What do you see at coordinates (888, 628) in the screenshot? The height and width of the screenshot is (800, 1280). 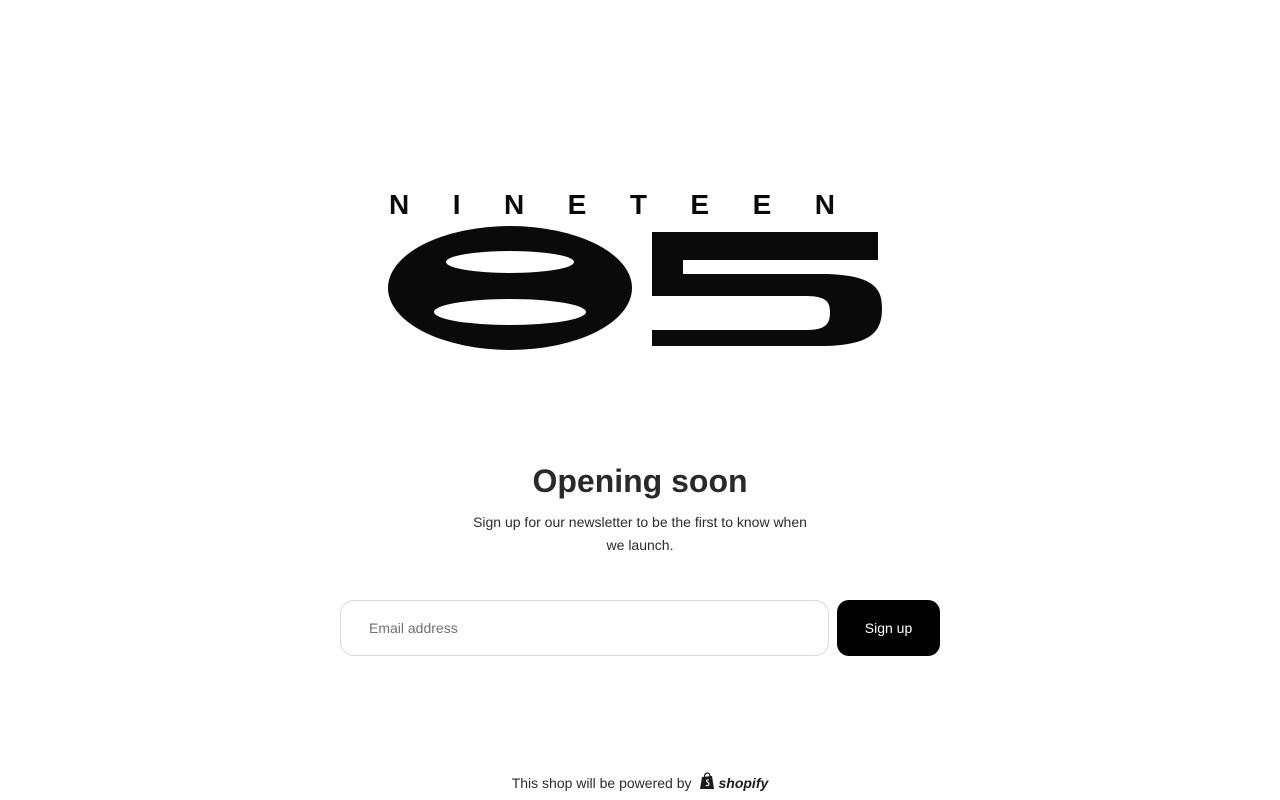 I see `signup-button: Sign up` at bounding box center [888, 628].